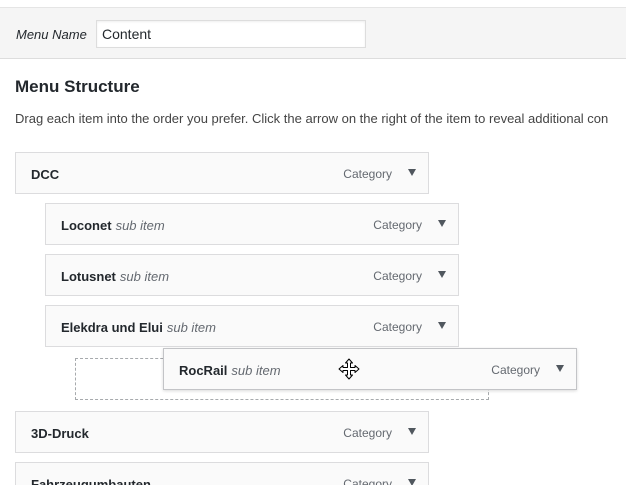 The image size is (626, 485). What do you see at coordinates (370, 369) in the screenshot?
I see `menu-item-rocrail: RocRail sub item Category` at bounding box center [370, 369].